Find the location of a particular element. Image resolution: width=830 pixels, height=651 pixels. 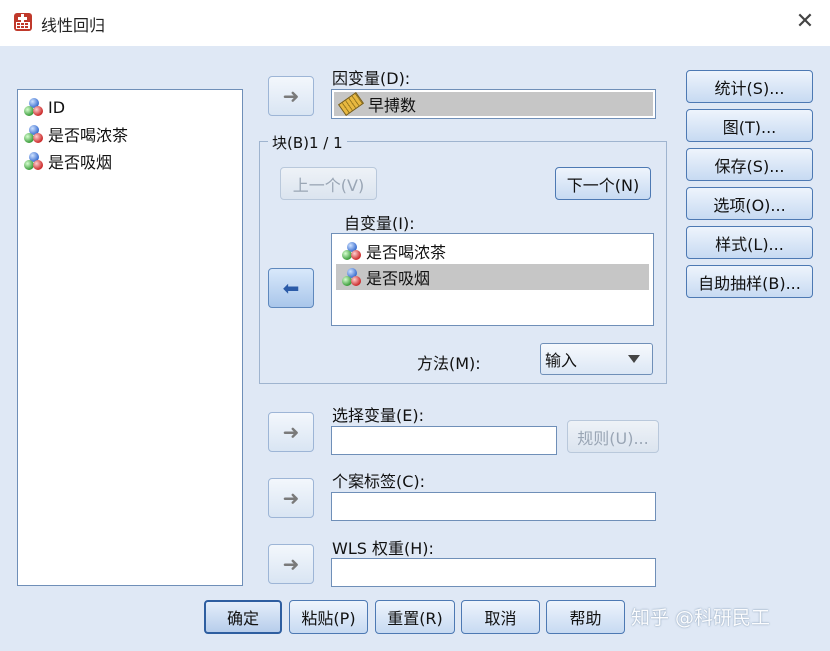

method-value: 输入 is located at coordinates (561, 360).